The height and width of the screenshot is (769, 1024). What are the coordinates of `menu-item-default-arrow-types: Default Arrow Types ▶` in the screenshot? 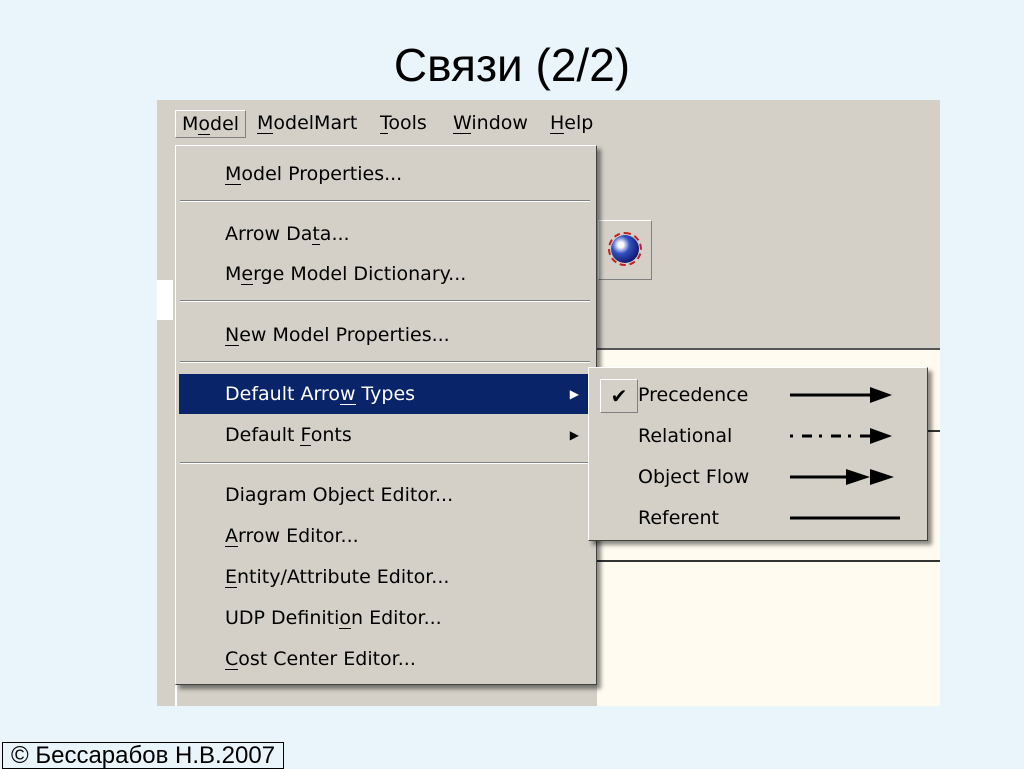 It's located at (386, 394).